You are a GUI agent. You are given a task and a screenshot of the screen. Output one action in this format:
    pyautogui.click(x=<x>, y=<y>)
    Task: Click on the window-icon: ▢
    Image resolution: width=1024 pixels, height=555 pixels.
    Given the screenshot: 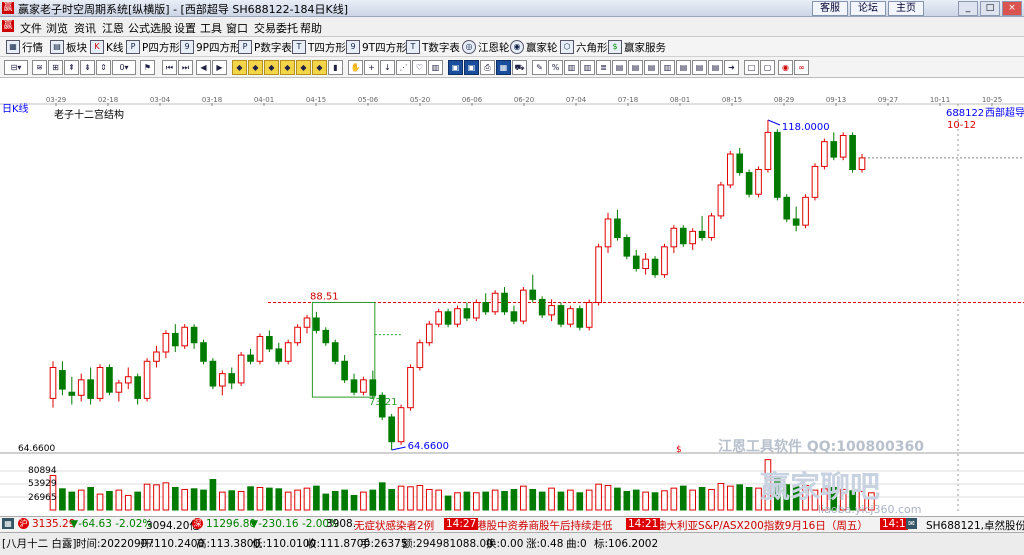 What is the action you would take?
    pyautogui.click(x=767, y=67)
    